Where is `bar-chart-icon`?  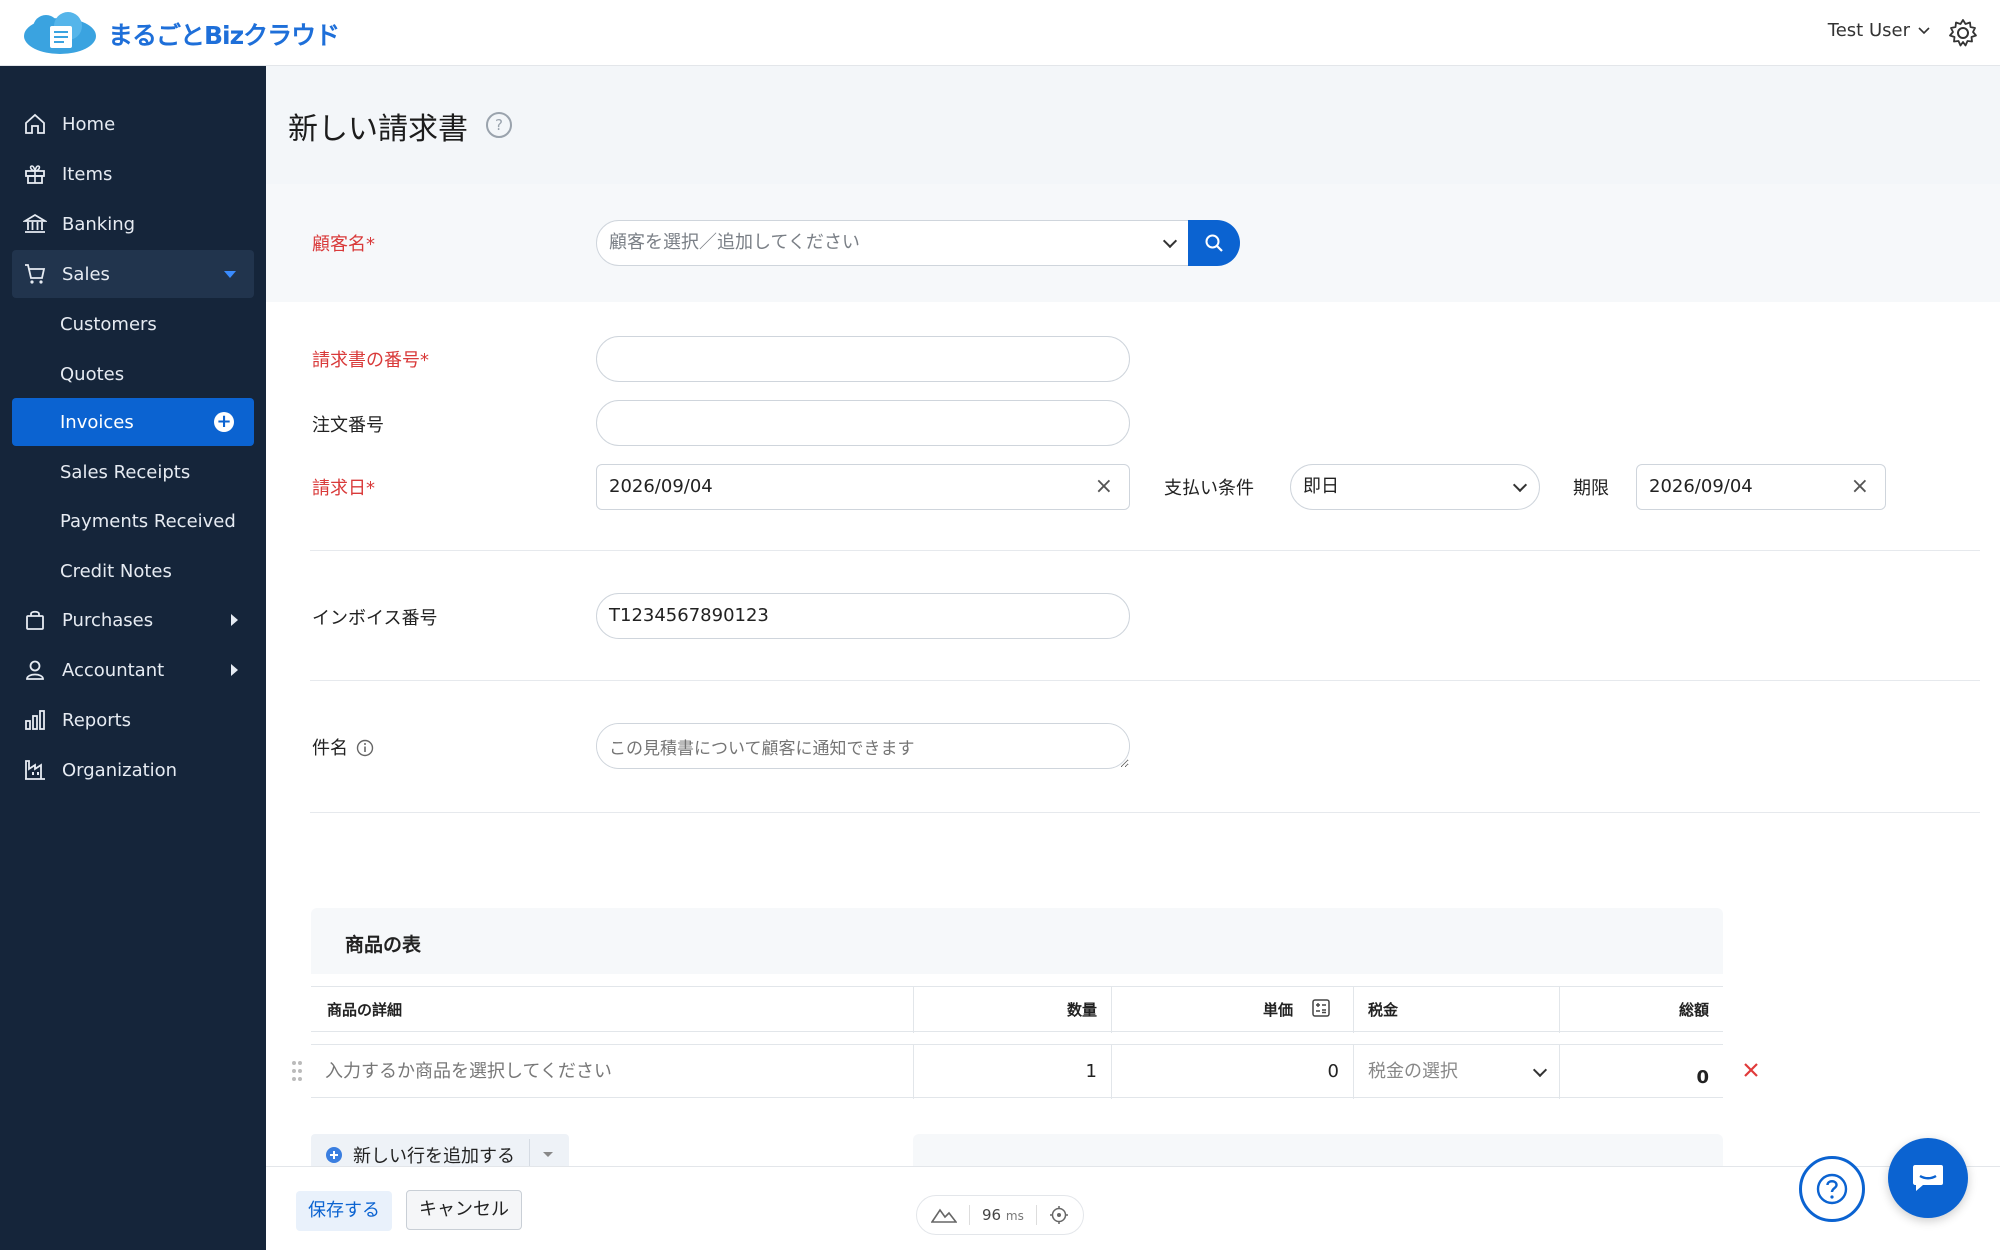 bar-chart-icon is located at coordinates (35, 720).